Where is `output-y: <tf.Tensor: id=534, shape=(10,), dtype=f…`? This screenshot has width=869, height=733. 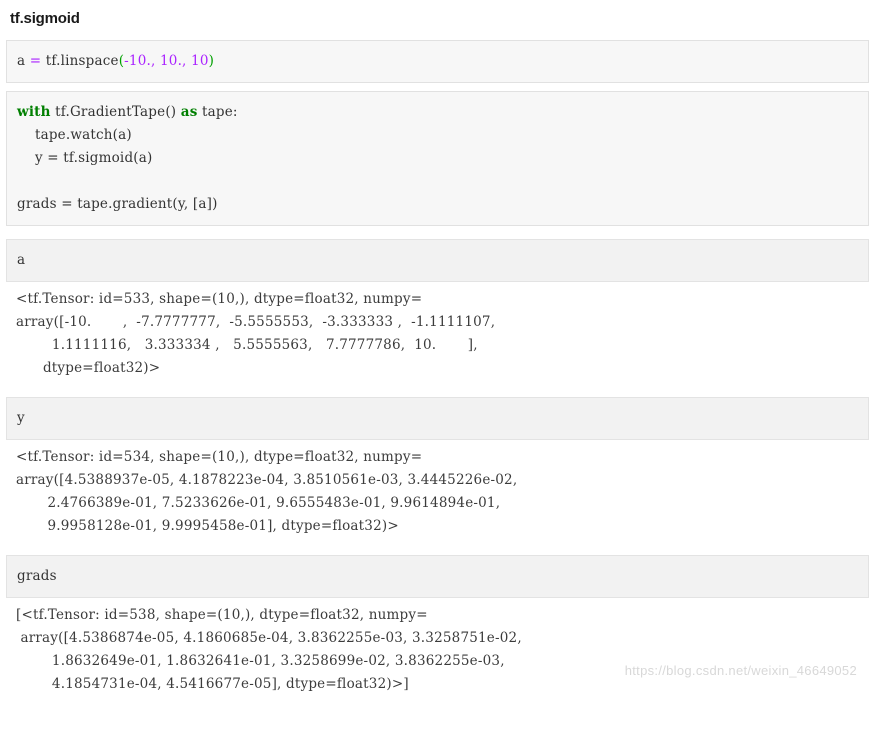
output-y: <tf.Tensor: id=534, shape=(10,), dtype=f… is located at coordinates (437, 491).